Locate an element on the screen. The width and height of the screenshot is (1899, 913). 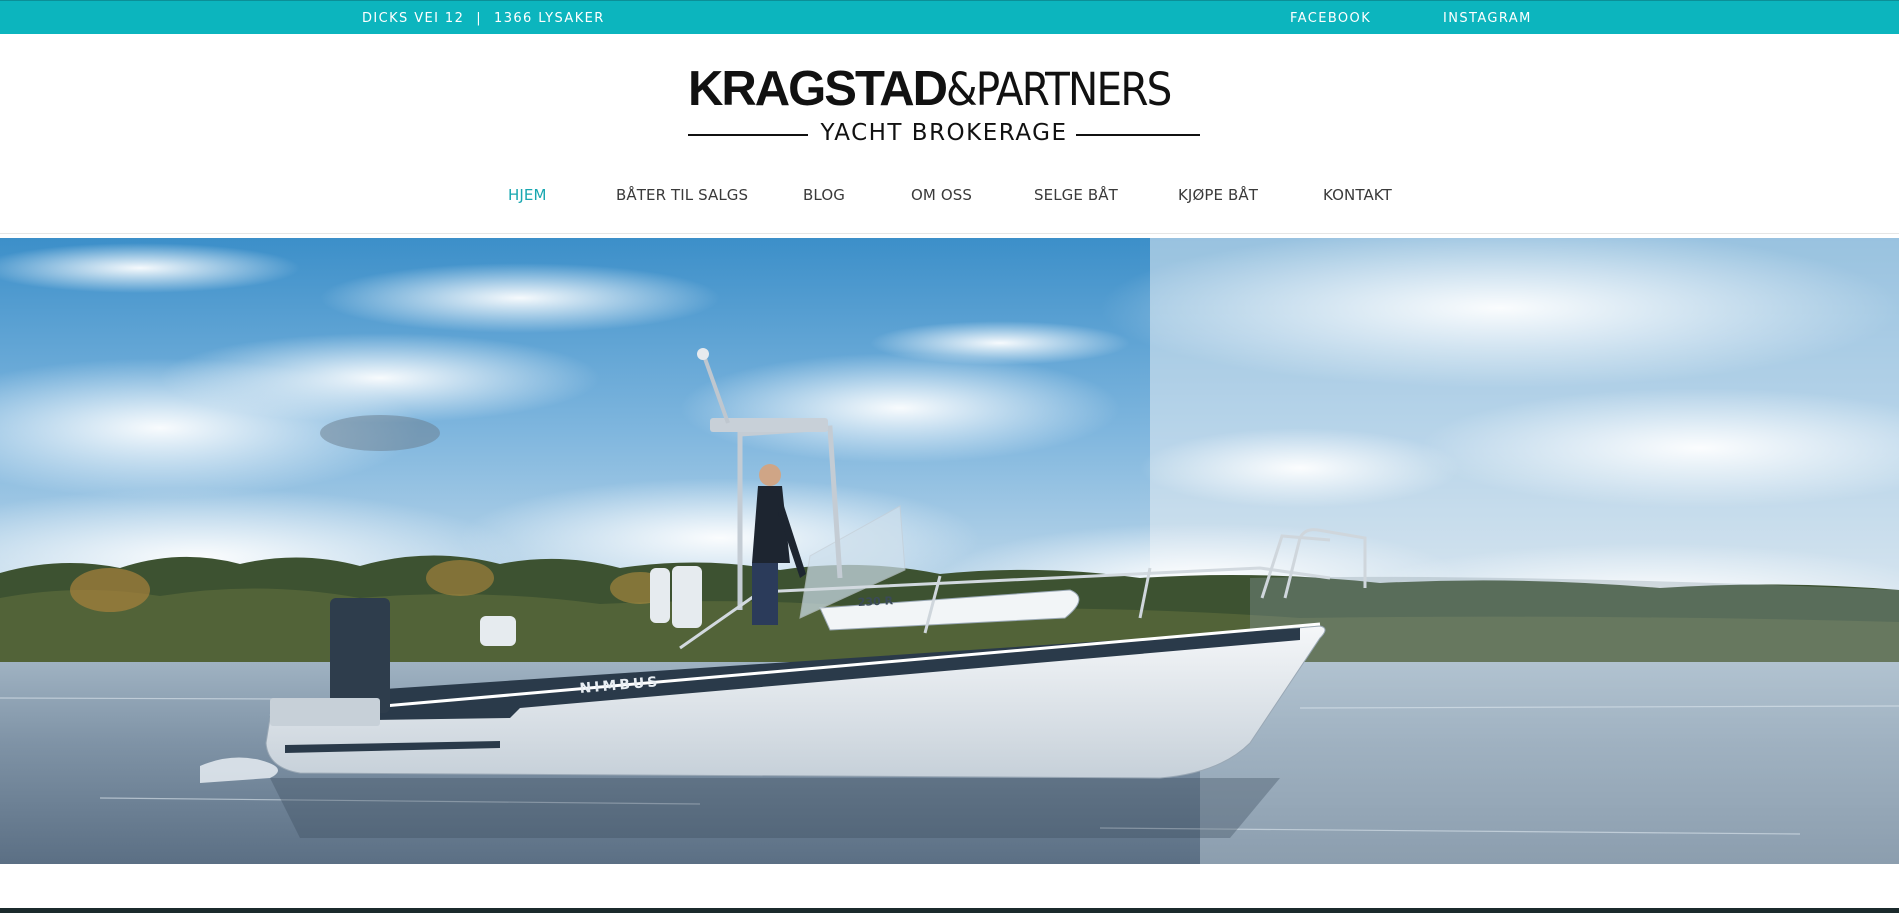
nav-item-bater-til-salgs: BÅTER TIL SALGS is located at coordinates (682, 195).